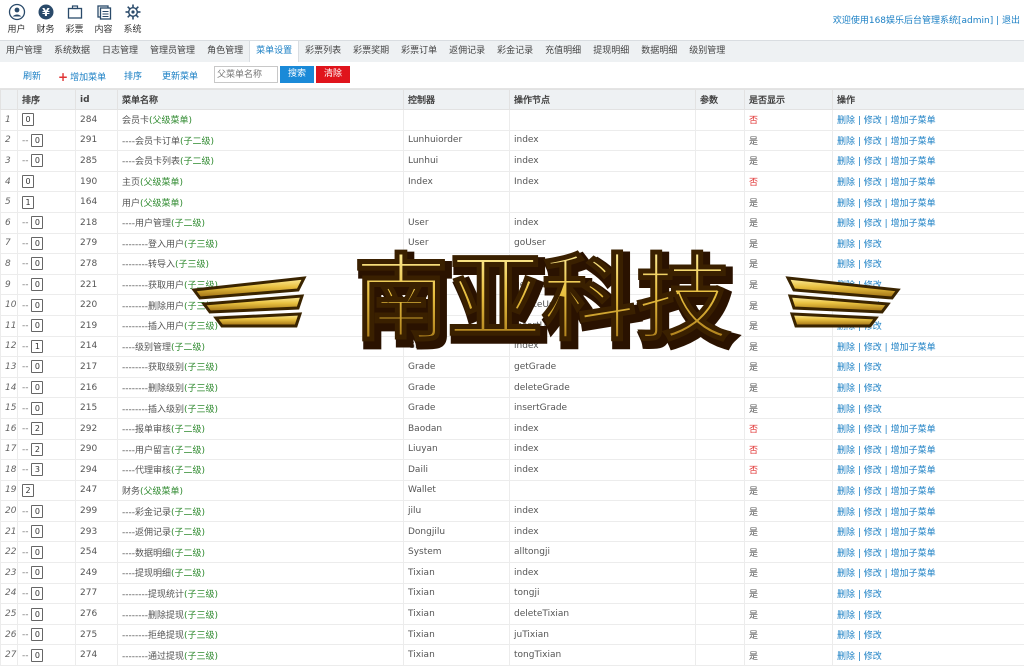  What do you see at coordinates (172, 51) in the screenshot?
I see `tab-3: 管理员管理` at bounding box center [172, 51].